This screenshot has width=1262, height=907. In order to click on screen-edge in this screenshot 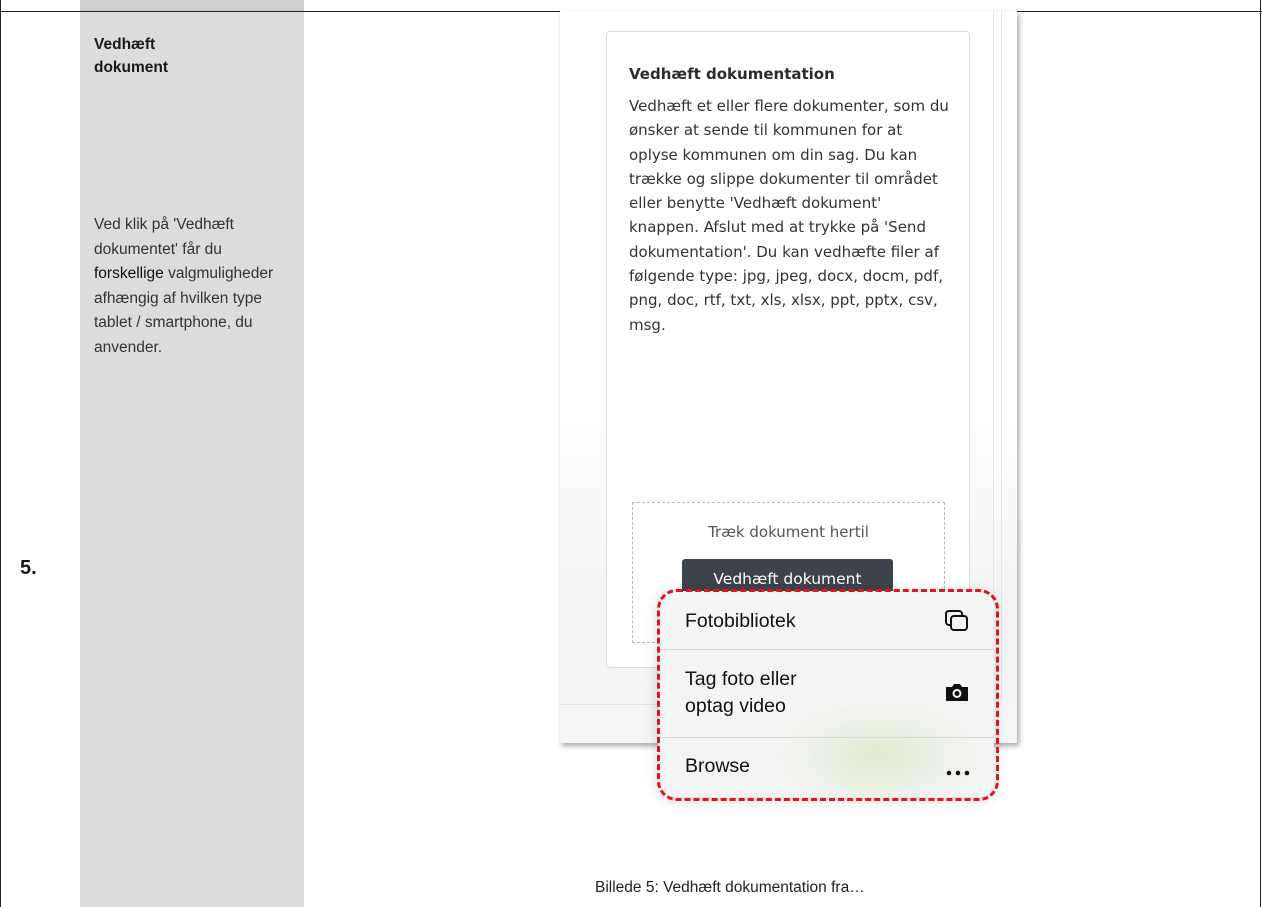, I will do `click(1001, 356)`.